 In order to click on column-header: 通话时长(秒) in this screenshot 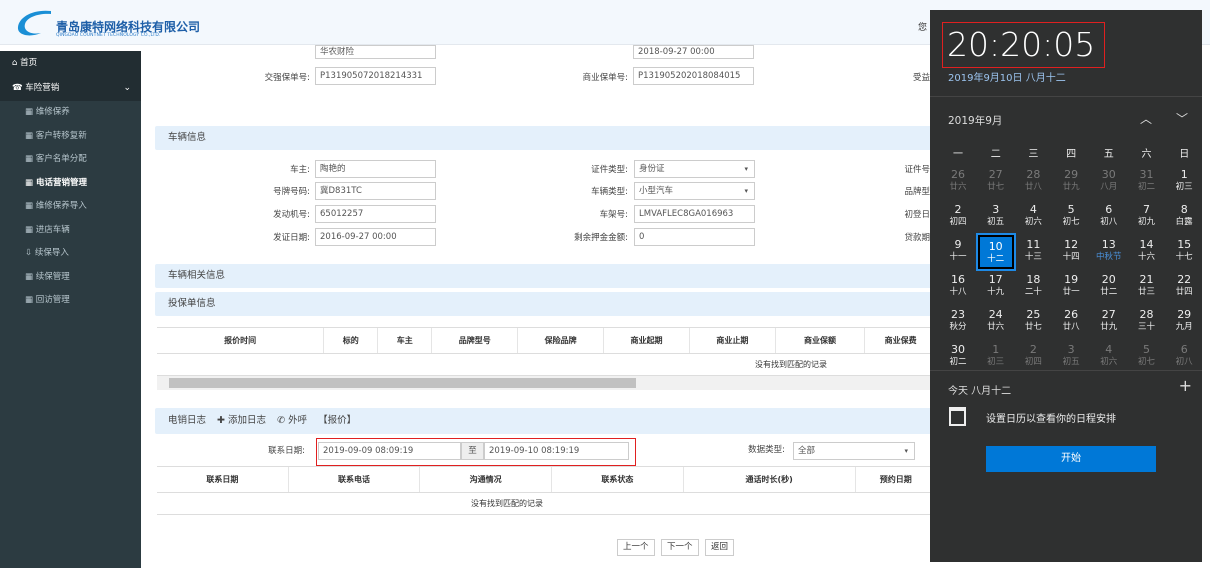, I will do `click(770, 479)`.